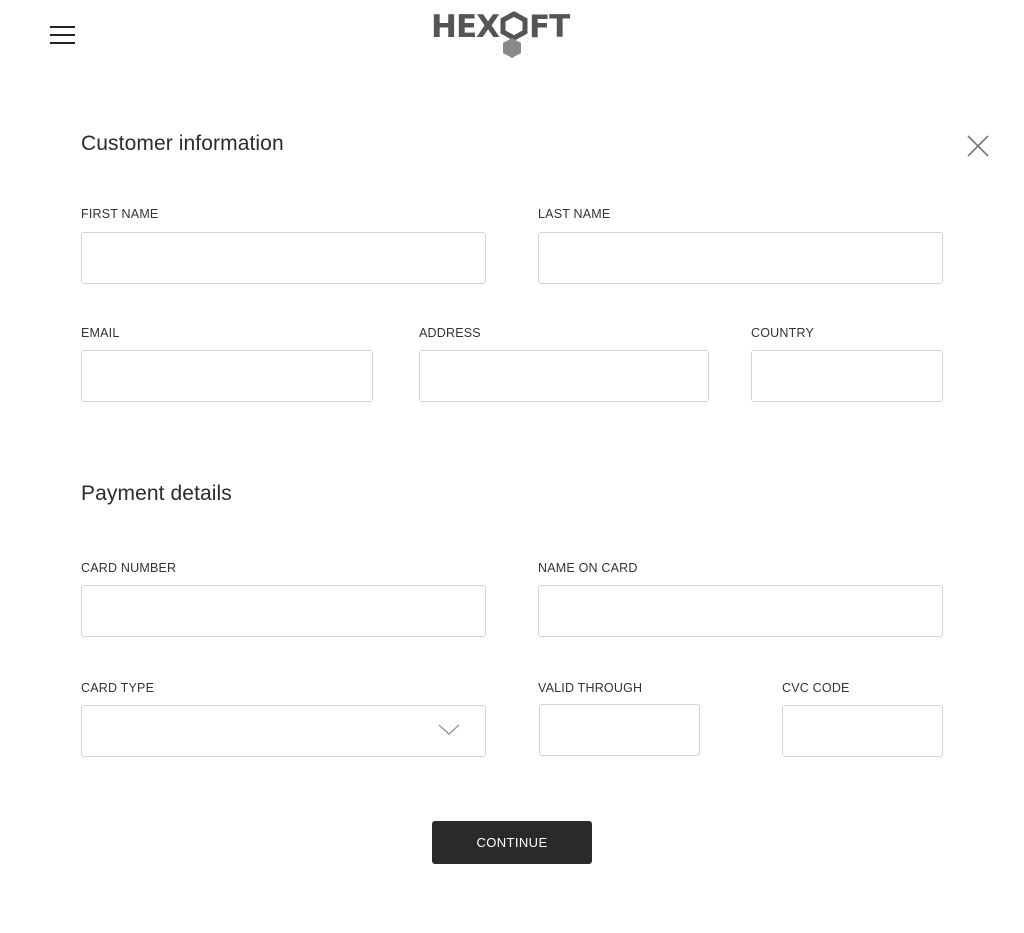 The width and height of the screenshot is (1024, 933). I want to click on customer-info-title: Customer information, so click(182, 143).